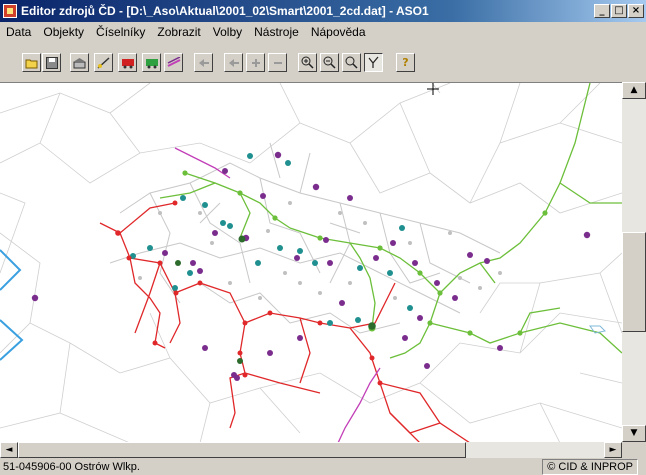 This screenshot has width=646, height=475. What do you see at coordinates (636, 11) in the screenshot?
I see `close-button: ×` at bounding box center [636, 11].